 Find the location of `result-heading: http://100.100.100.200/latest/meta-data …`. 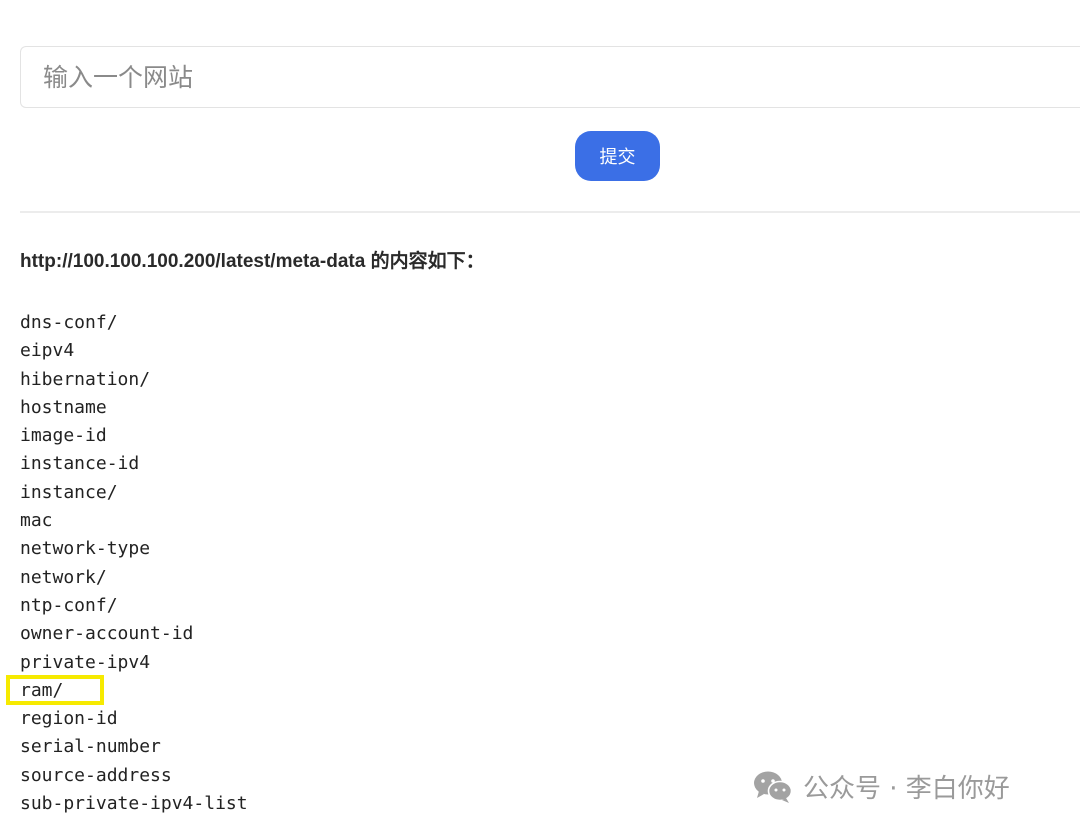

result-heading: http://100.100.100.200/latest/meta-data … is located at coordinates (252, 261).